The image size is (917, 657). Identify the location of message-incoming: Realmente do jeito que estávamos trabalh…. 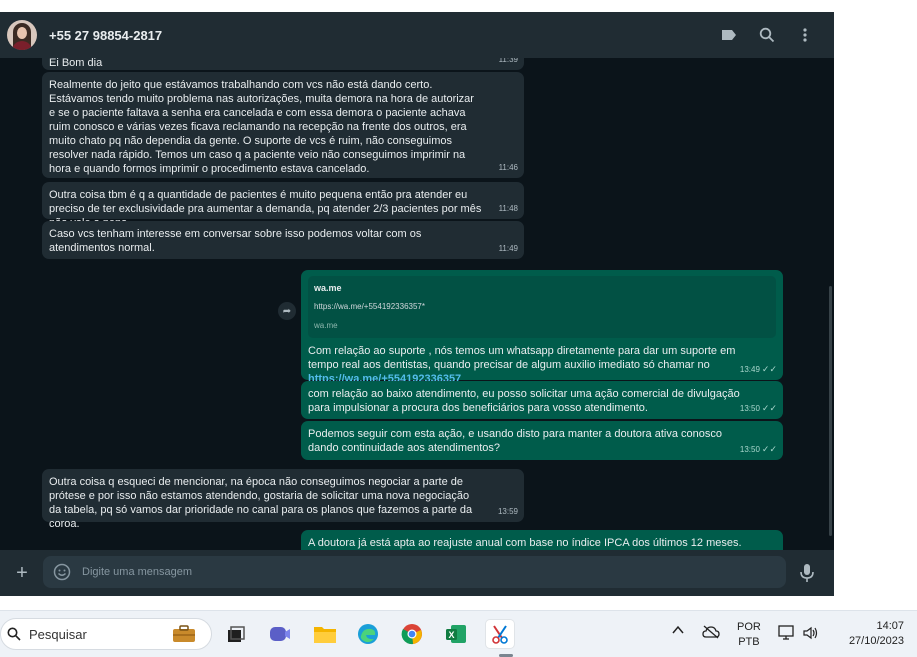
(283, 125).